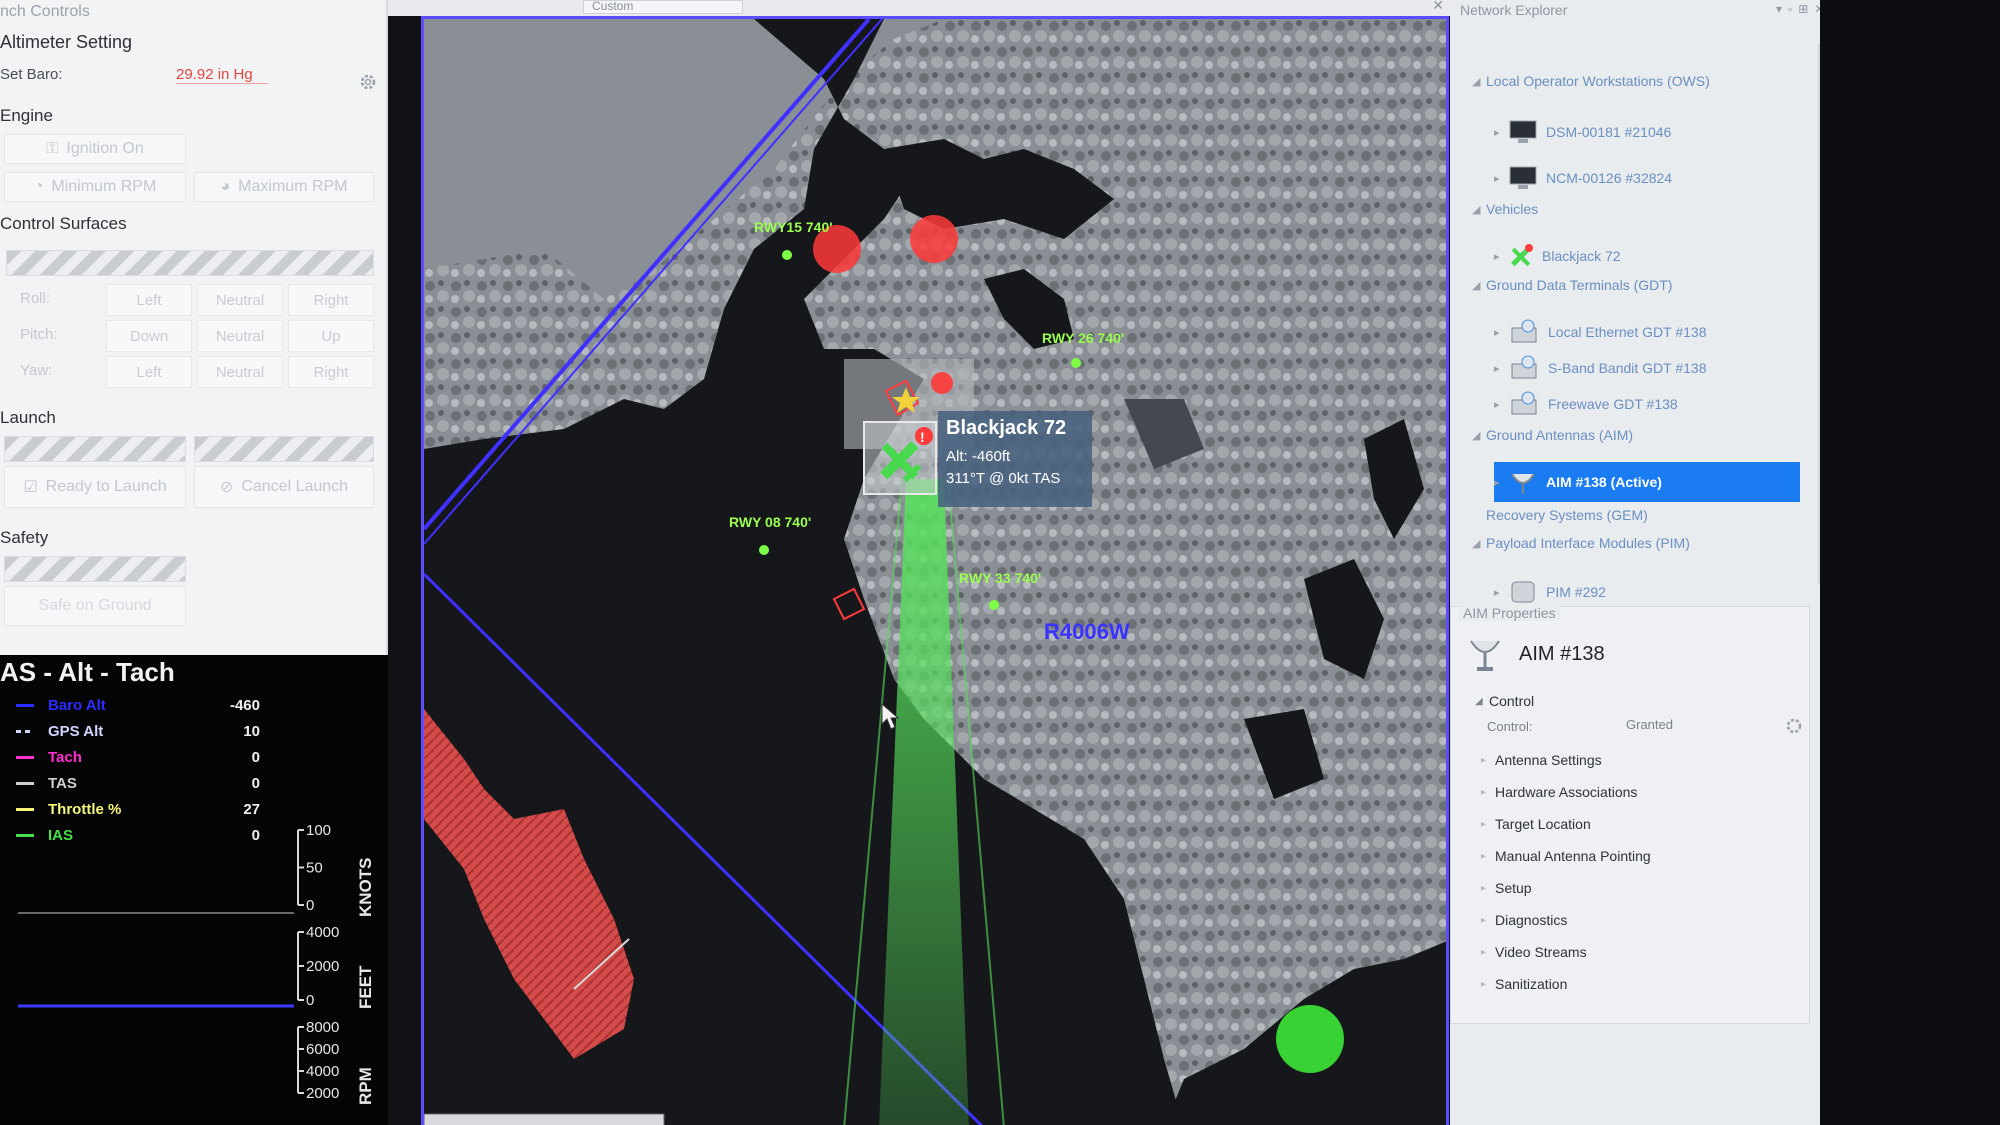 The image size is (2000, 1125). Describe the element at coordinates (284, 187) in the screenshot. I see `maximum-rpm-button: ◕ Maximum RPM` at that location.